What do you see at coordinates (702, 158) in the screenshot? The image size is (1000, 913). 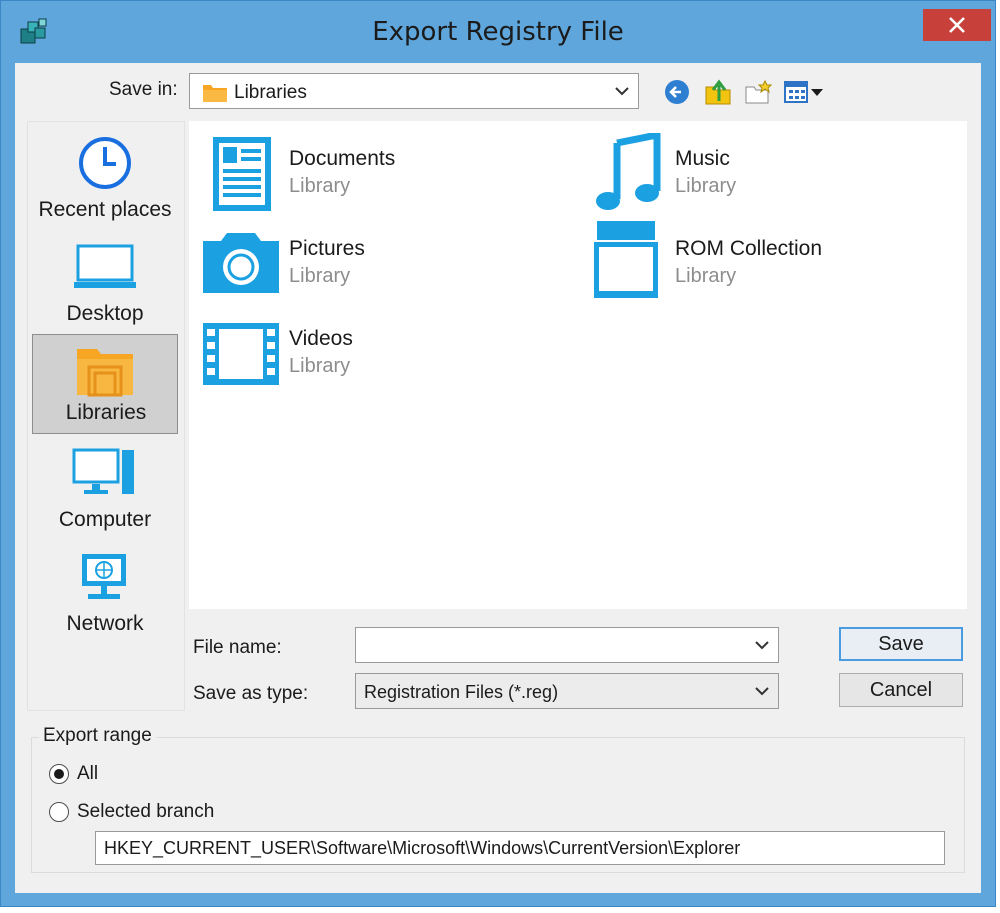 I see `library-name: Music` at bounding box center [702, 158].